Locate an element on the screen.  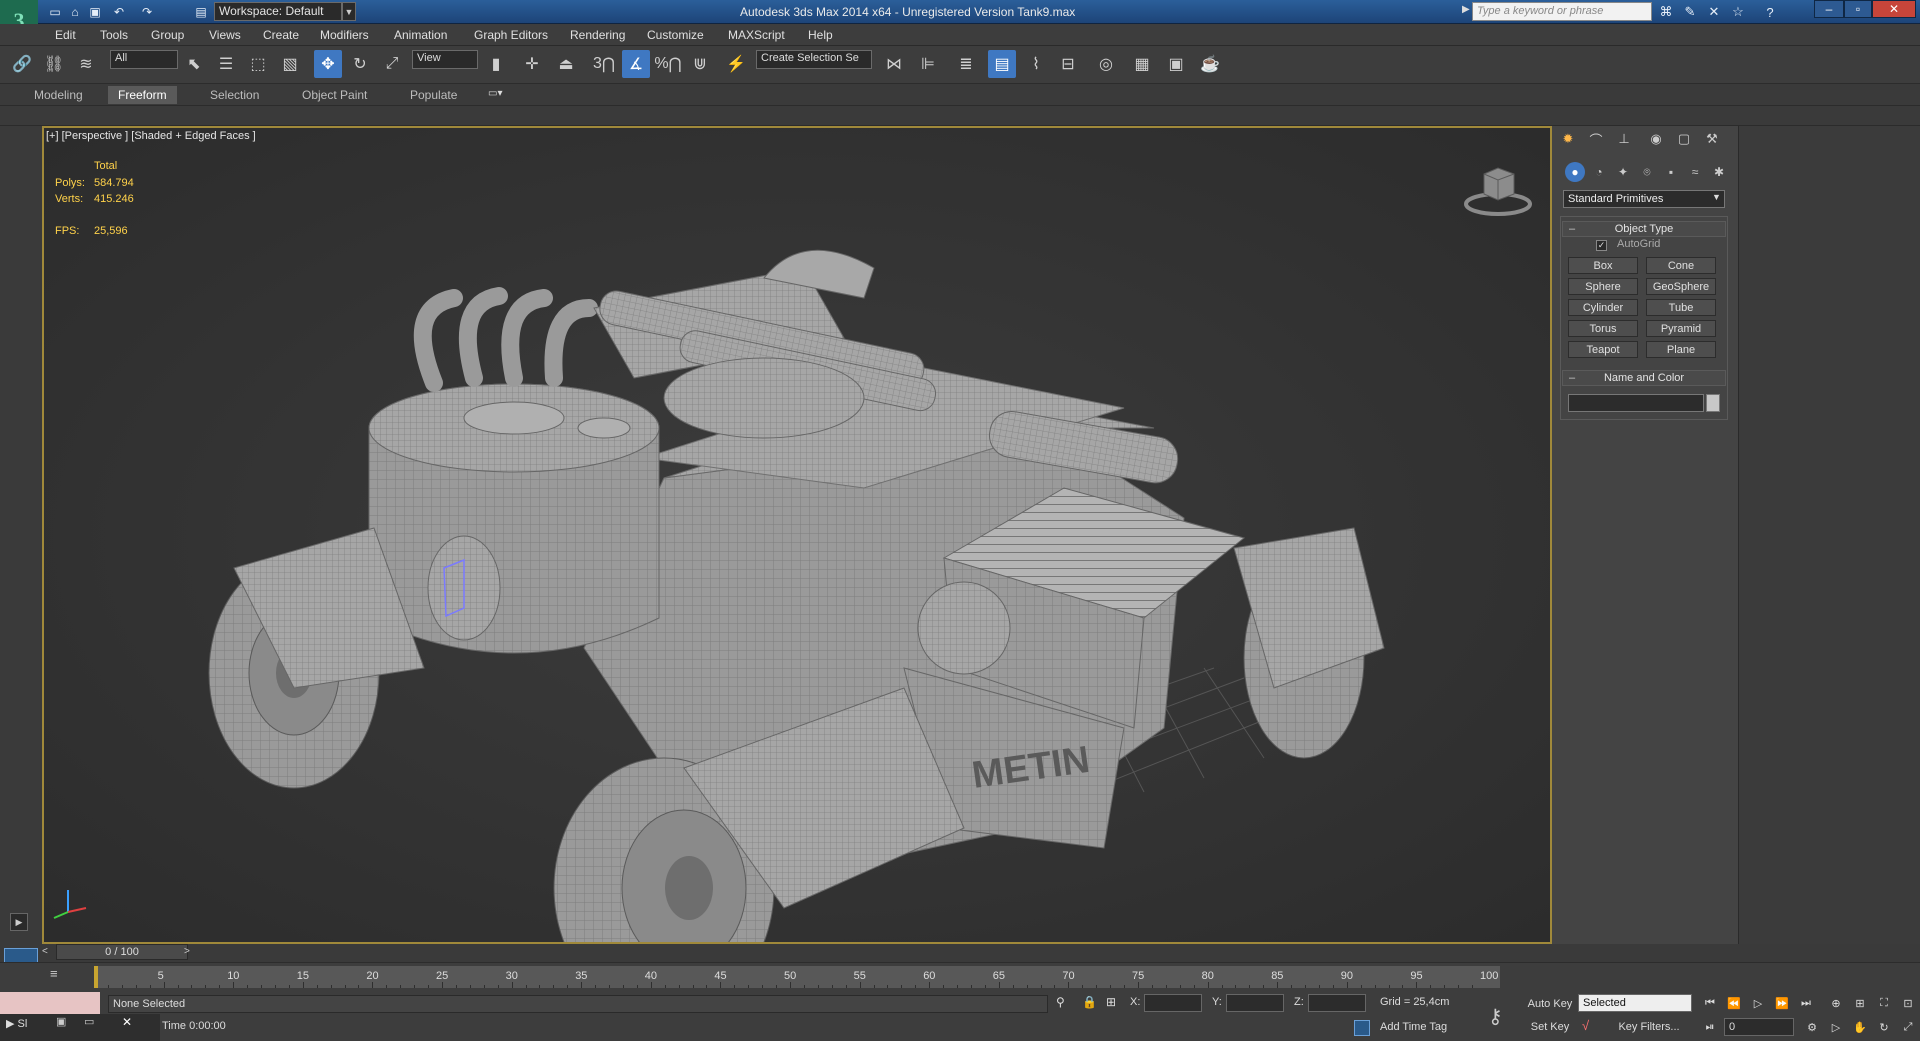
snaps-toggle-icon: 3 ⋂ is located at coordinates (604, 64).